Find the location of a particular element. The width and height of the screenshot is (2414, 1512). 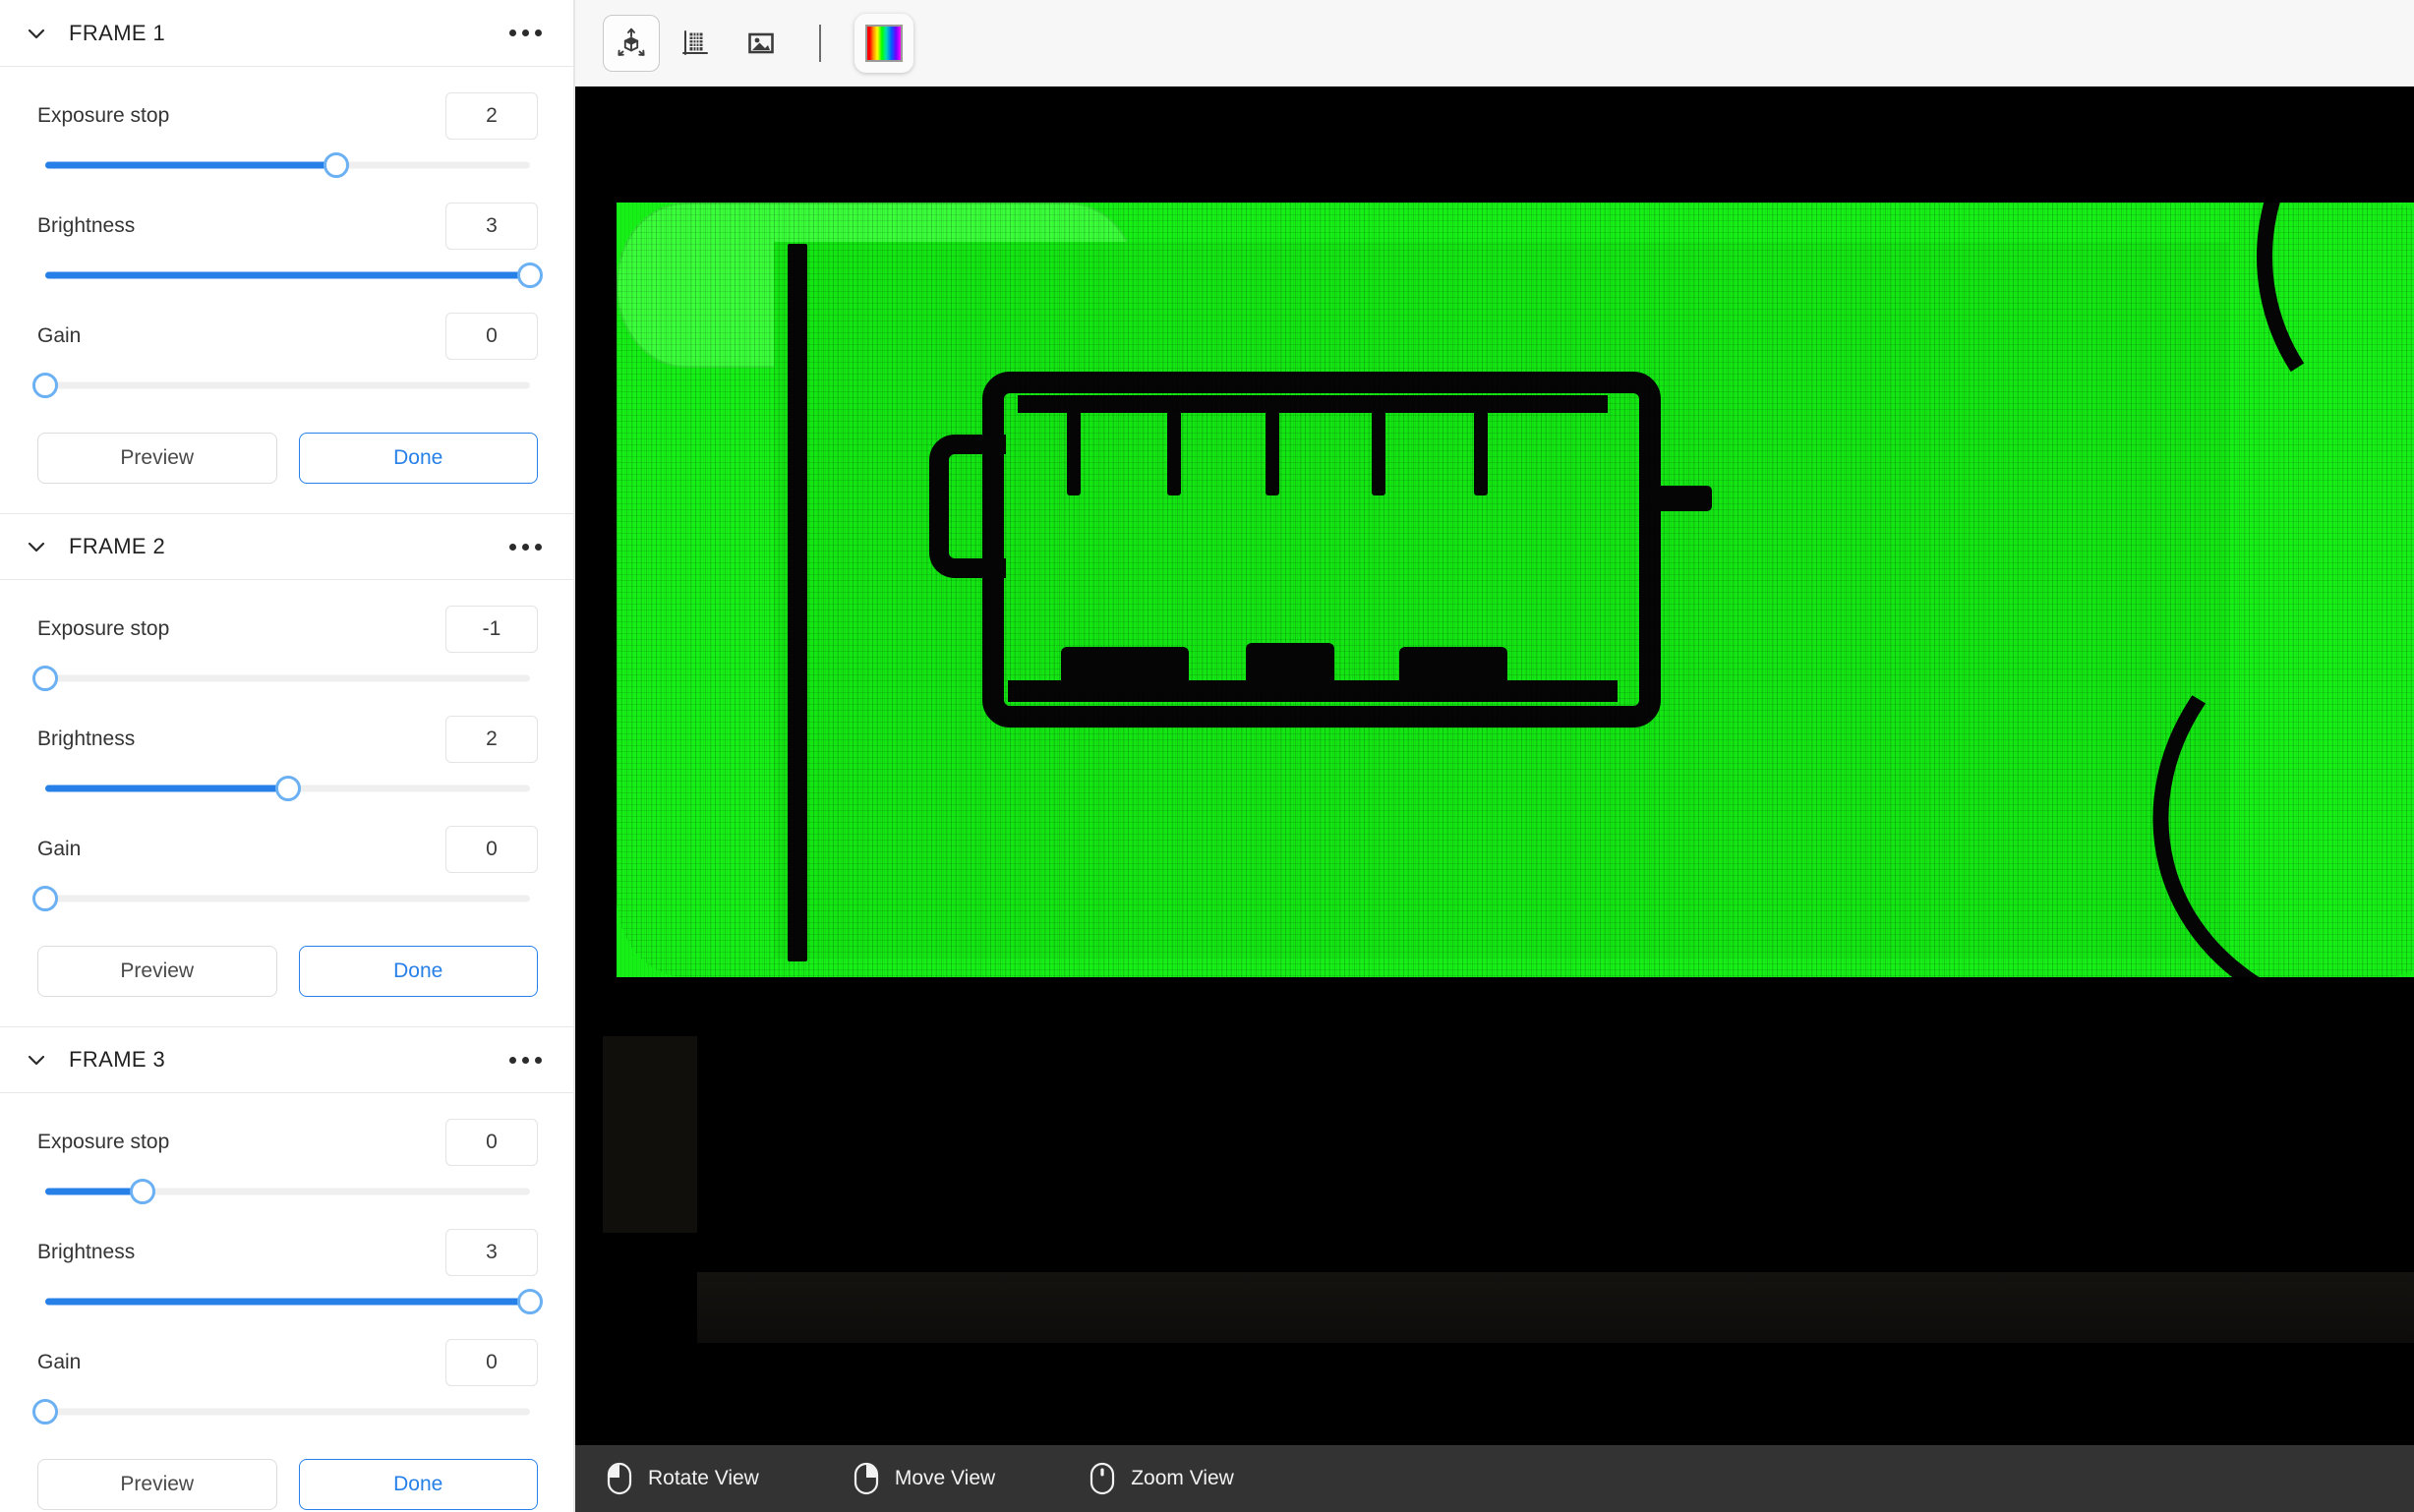

frame-header-1: FRAME 1 is located at coordinates (286, 33).